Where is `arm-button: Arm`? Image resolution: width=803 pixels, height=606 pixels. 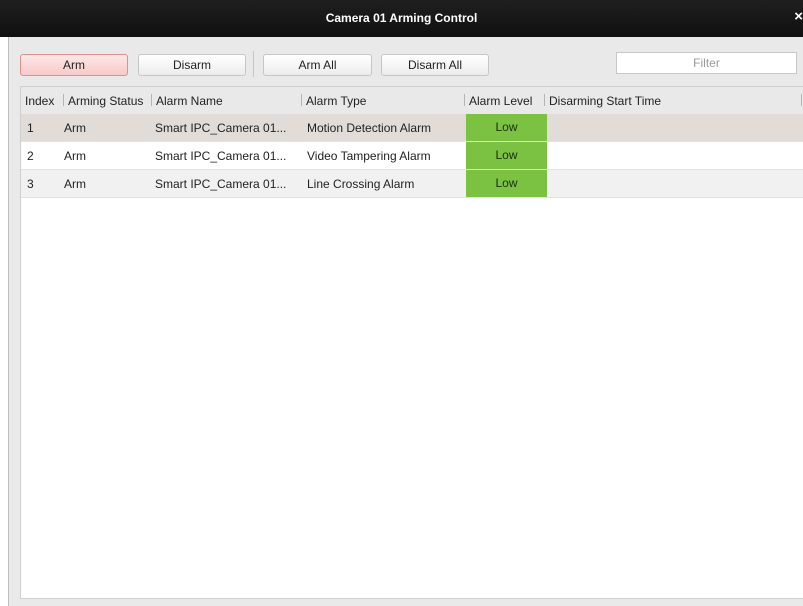
arm-button: Arm is located at coordinates (74, 65).